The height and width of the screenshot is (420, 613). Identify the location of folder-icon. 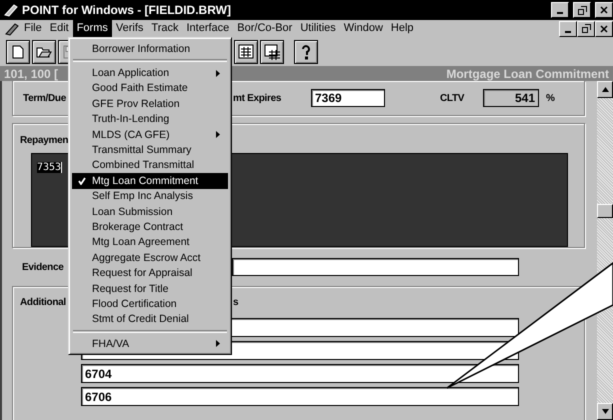
(44, 51).